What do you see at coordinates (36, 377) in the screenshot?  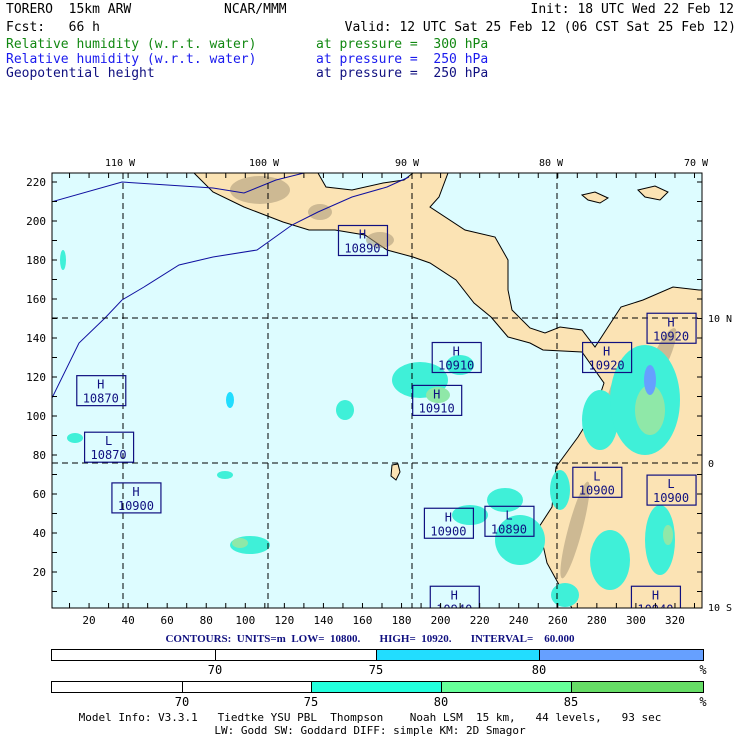 I see `y-tick-label: 120` at bounding box center [36, 377].